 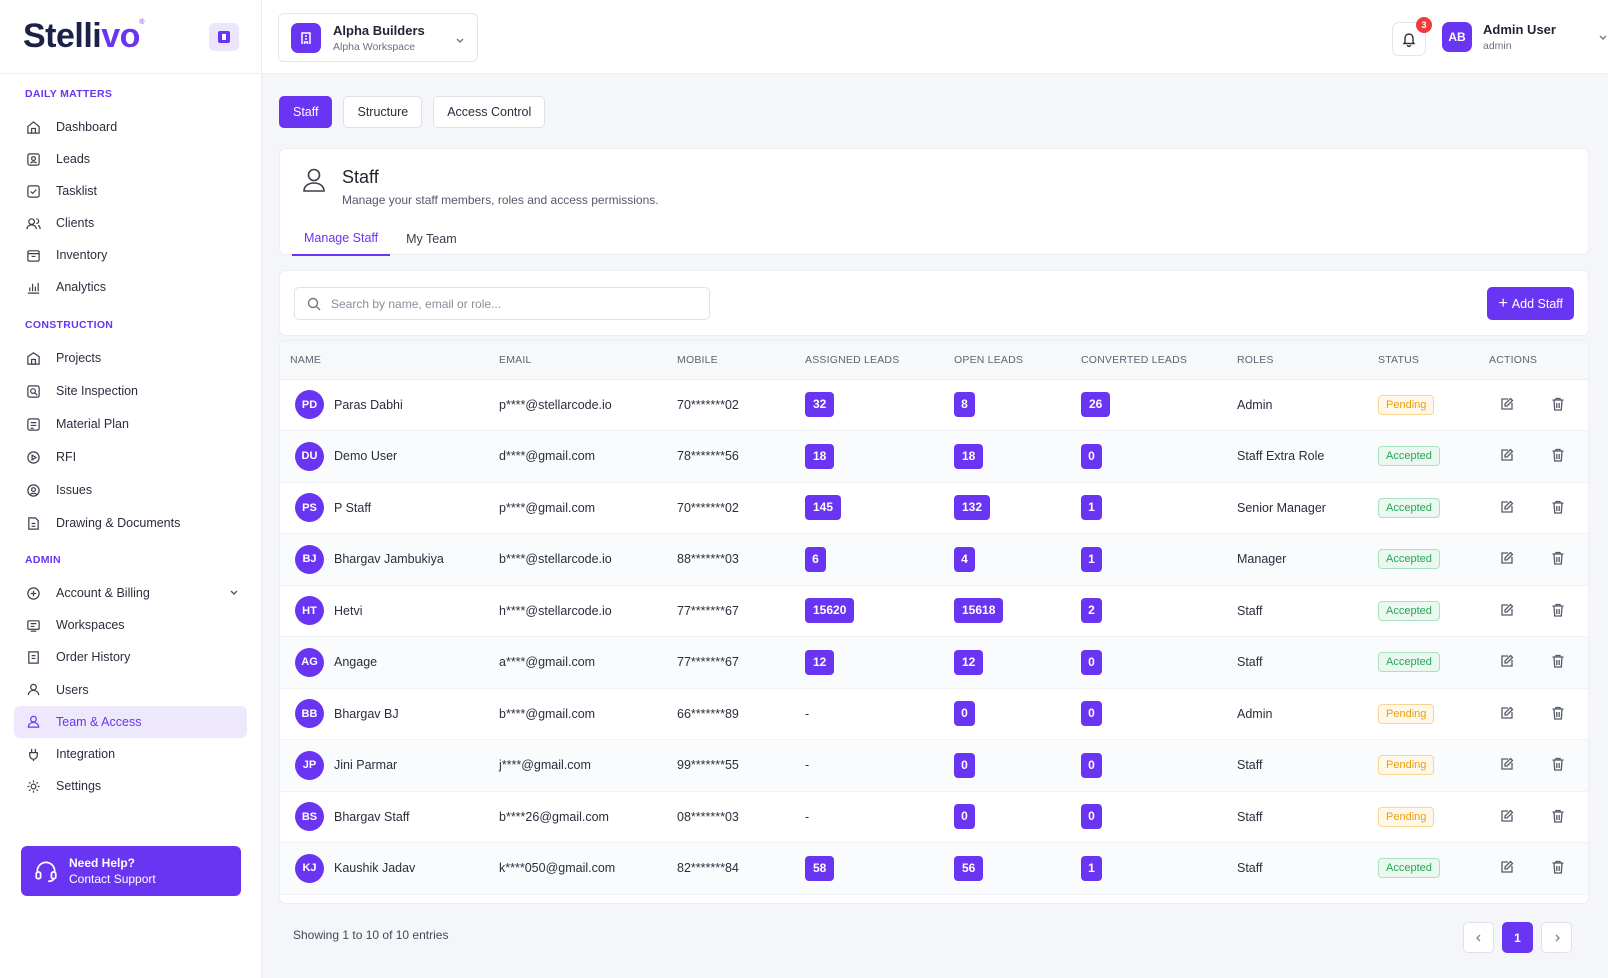 I want to click on add-staff-button: + Add Staff, so click(x=1530, y=303).